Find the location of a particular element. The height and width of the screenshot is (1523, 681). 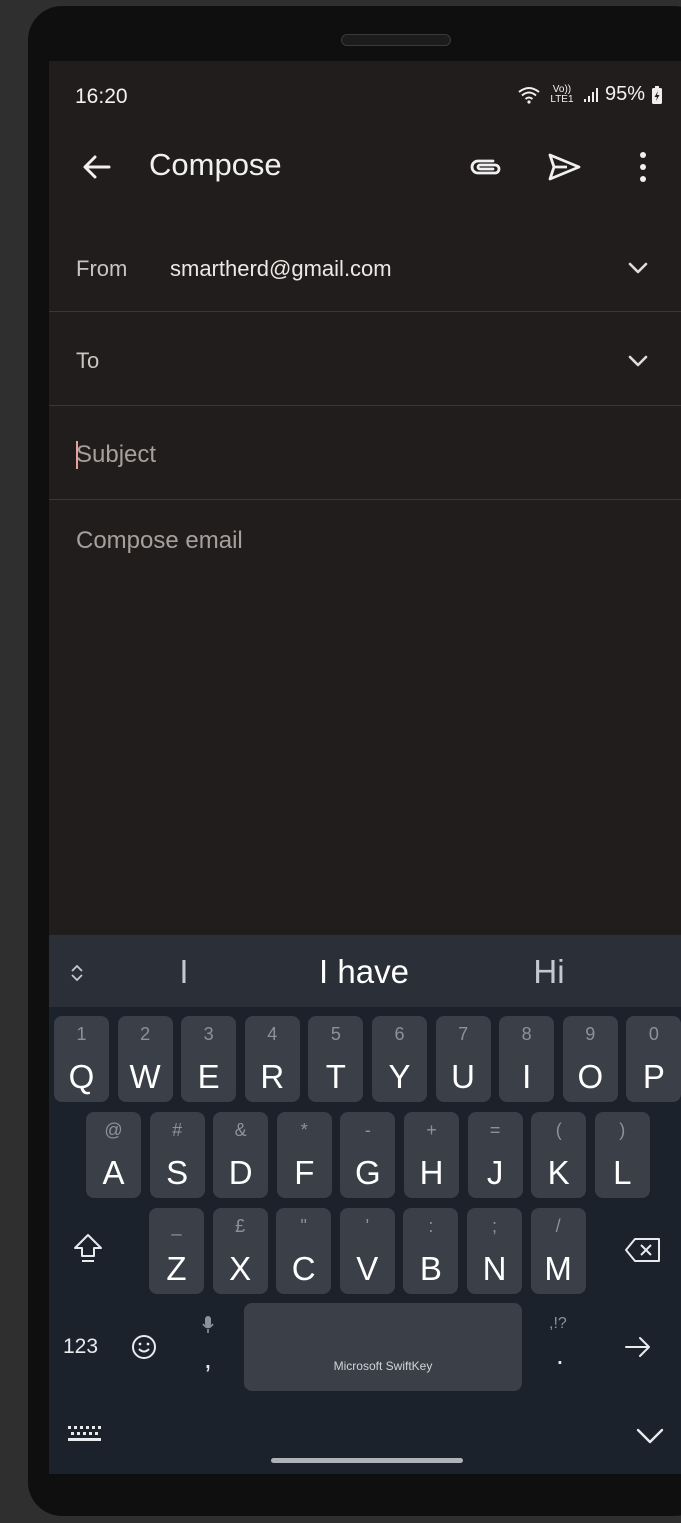

key-secondary-char: ) is located at coordinates (622, 1130).